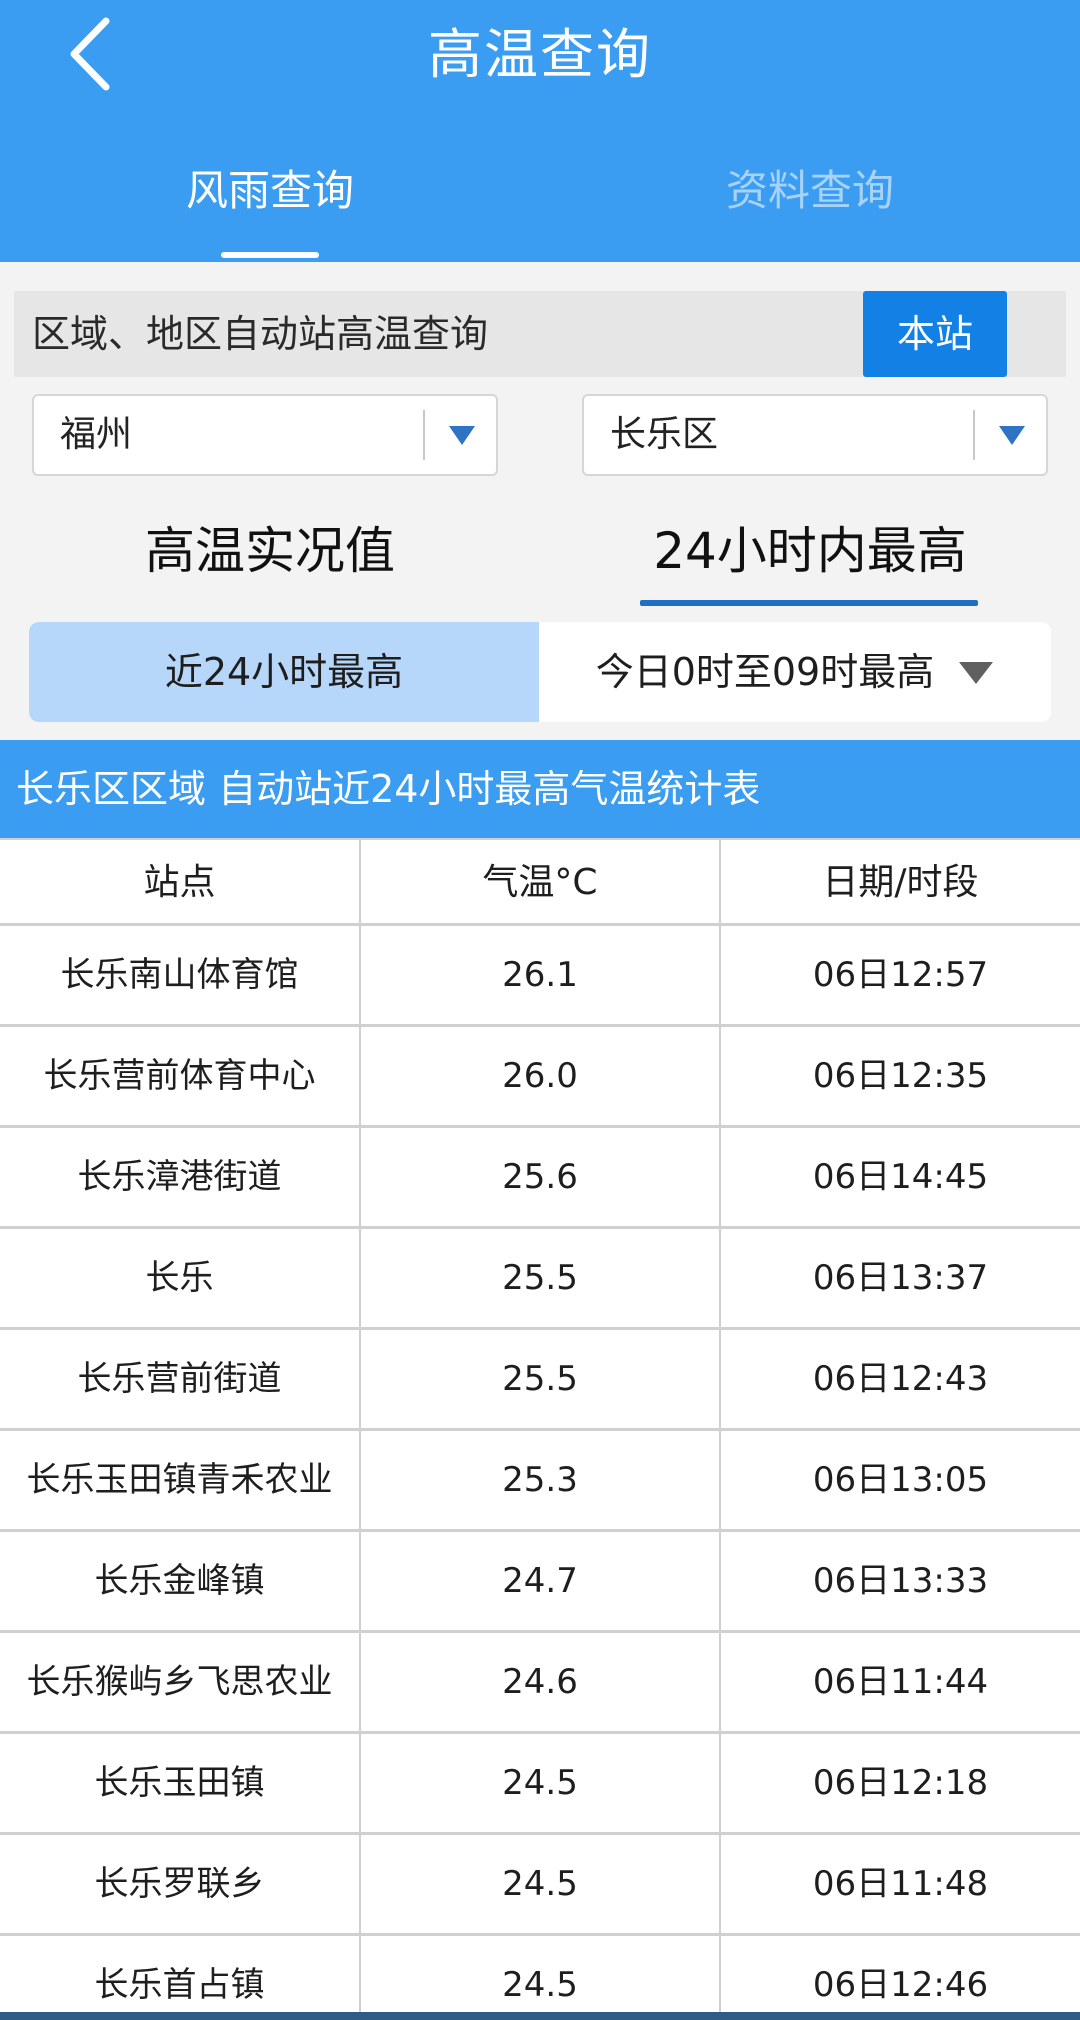 This screenshot has height=2020, width=1080. I want to click on query-label: 区域、地区自动站高温查询, so click(260, 334).